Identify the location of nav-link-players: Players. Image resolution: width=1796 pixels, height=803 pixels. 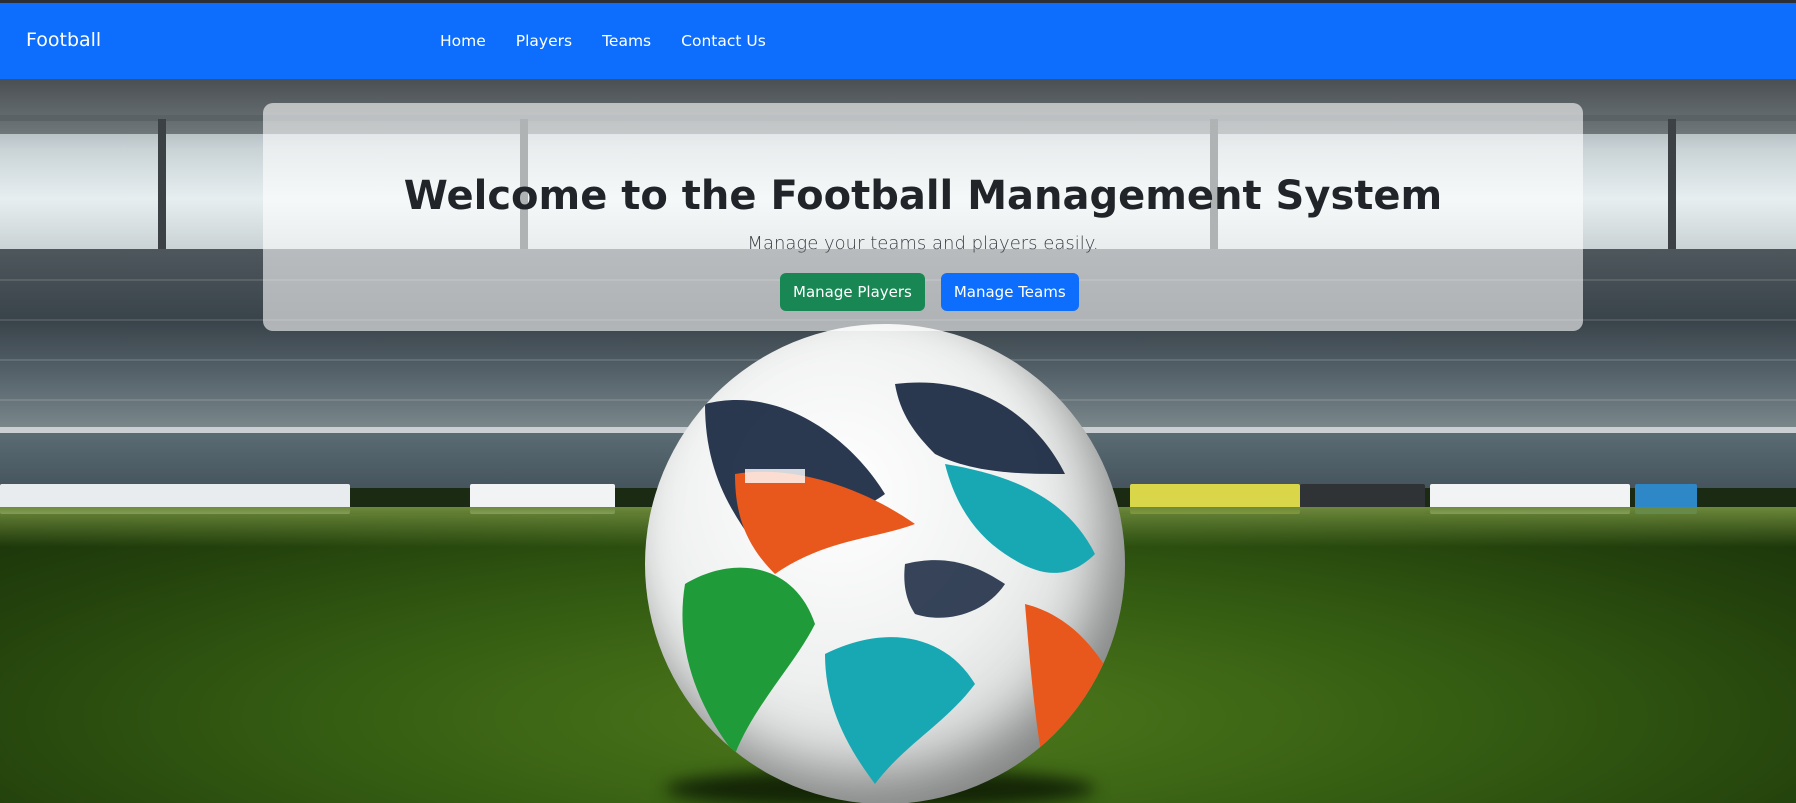
(544, 41).